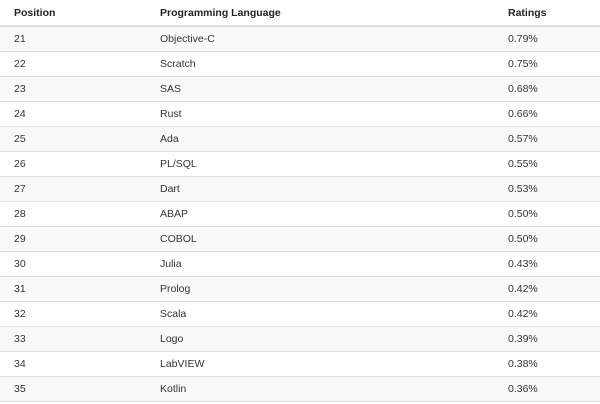 Image resolution: width=600 pixels, height=404 pixels. I want to click on cell-language: Scratch, so click(178, 64).